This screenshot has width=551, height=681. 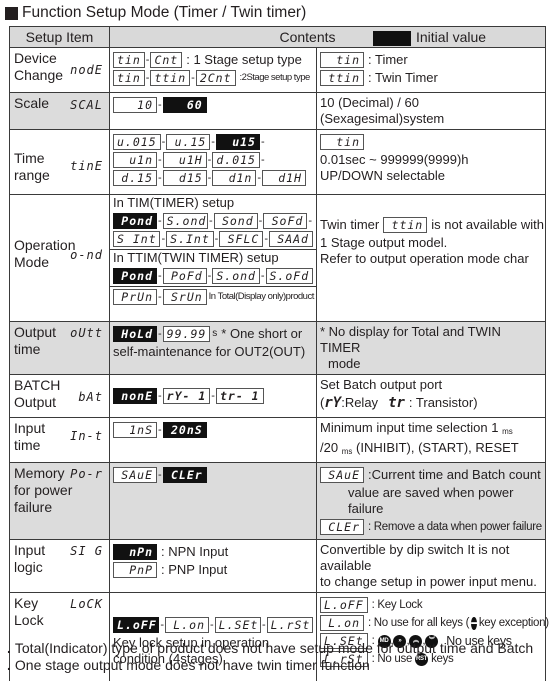 What do you see at coordinates (388, 59) in the screenshot?
I see `info-text: : Timer` at bounding box center [388, 59].